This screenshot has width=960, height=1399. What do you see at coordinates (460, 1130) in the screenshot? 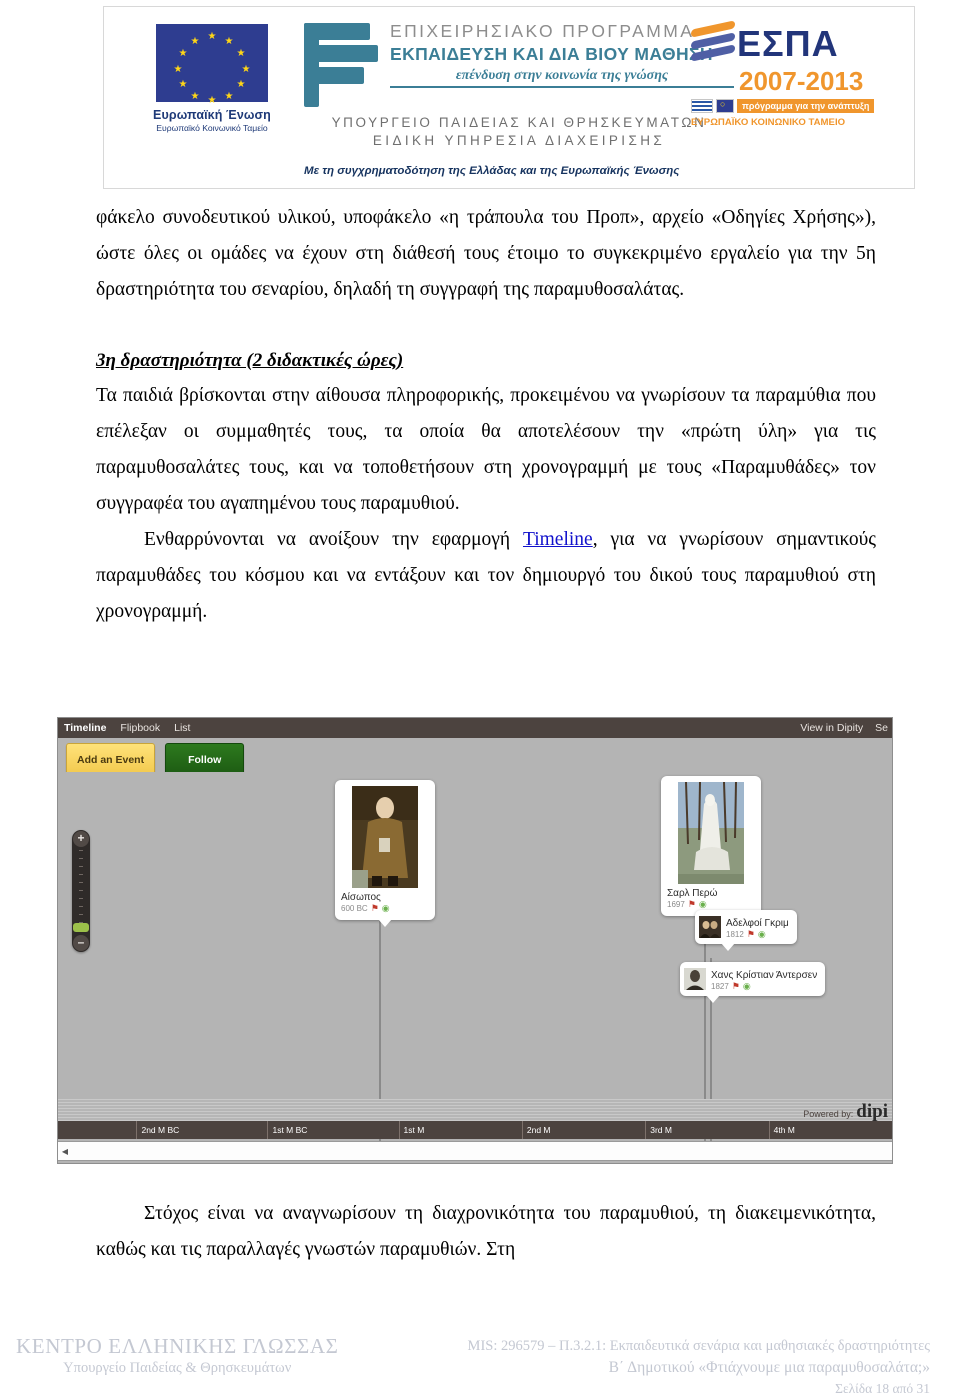
I see `axis-tick: 1st M` at bounding box center [460, 1130].